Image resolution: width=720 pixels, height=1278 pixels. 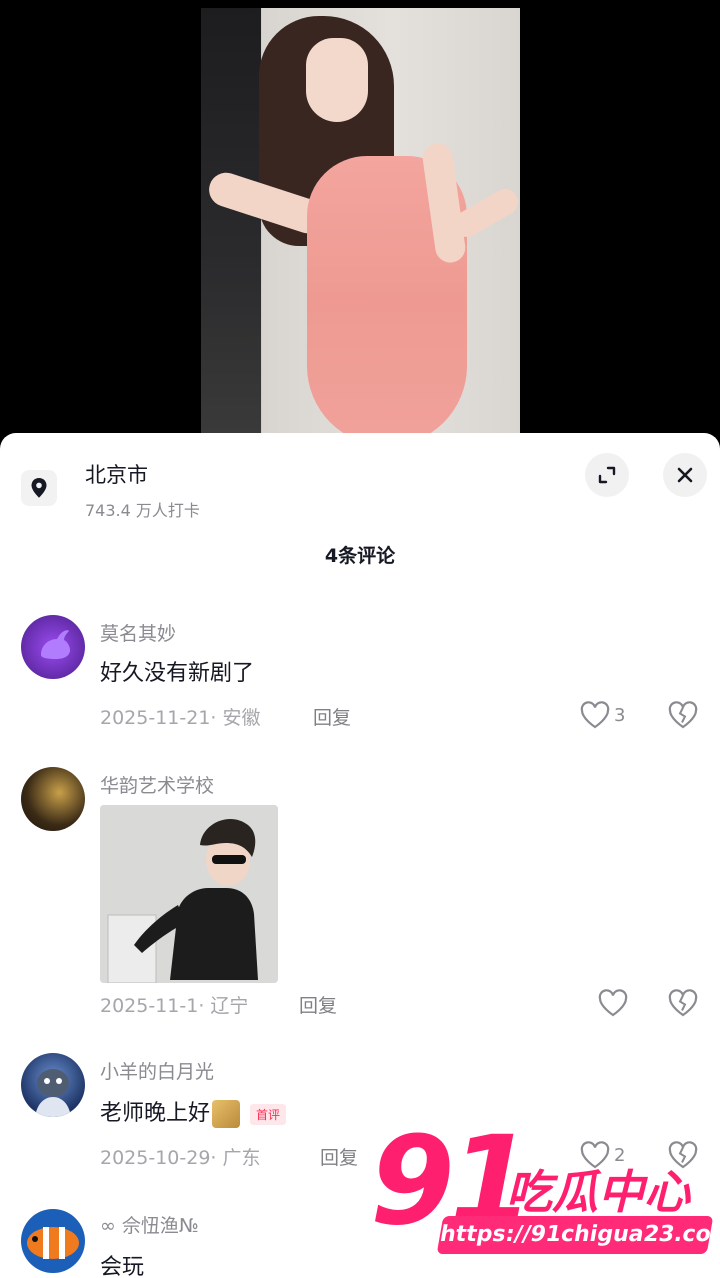 What do you see at coordinates (39, 488) in the screenshot?
I see `location-pin-icon` at bounding box center [39, 488].